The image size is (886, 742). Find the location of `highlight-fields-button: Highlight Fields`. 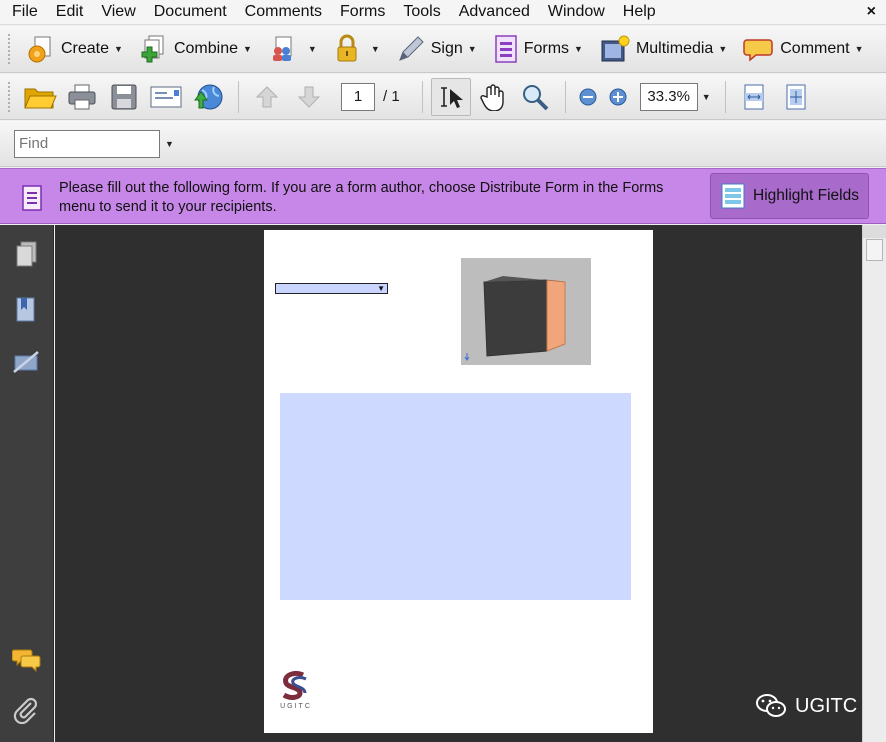

highlight-fields-button: Highlight Fields is located at coordinates (789, 196).